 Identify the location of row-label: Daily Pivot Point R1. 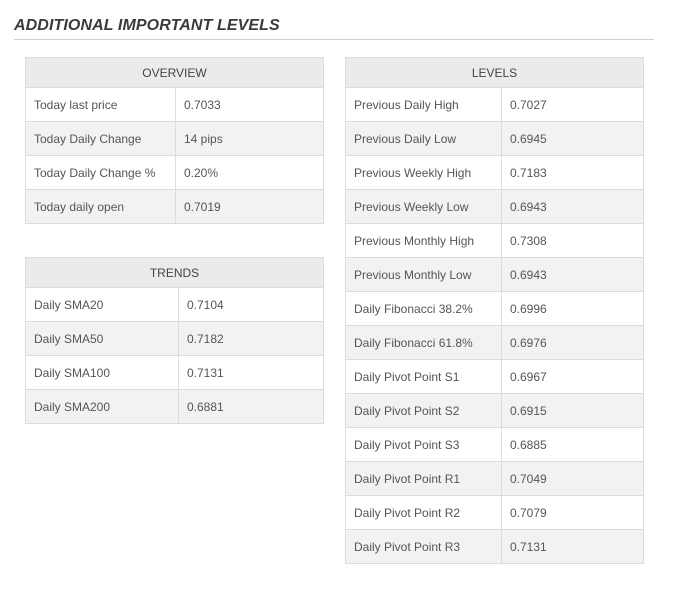
(423, 478).